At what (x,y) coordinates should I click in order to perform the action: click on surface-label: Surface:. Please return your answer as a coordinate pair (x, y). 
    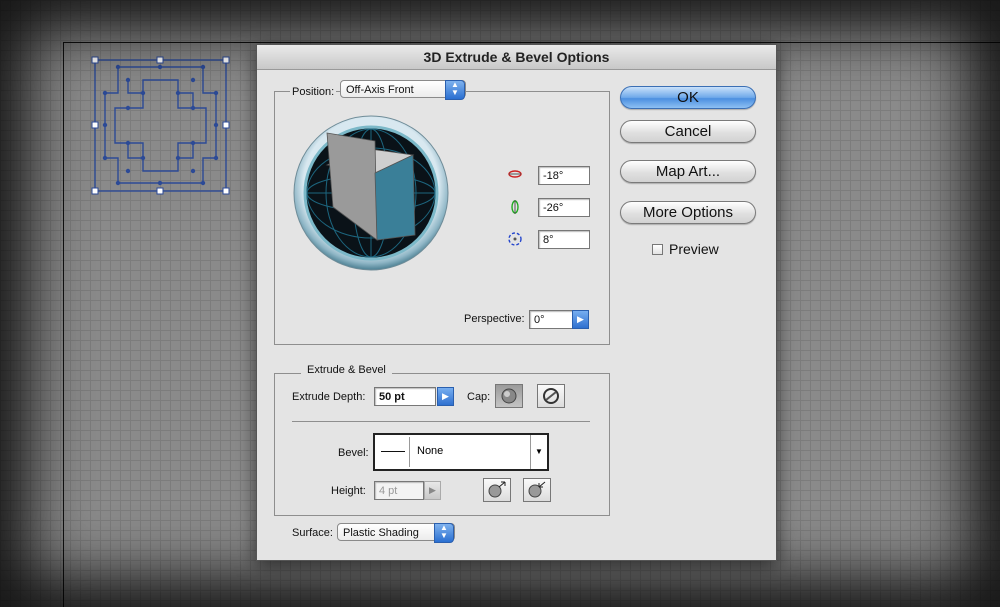
    Looking at the image, I should click on (312, 533).